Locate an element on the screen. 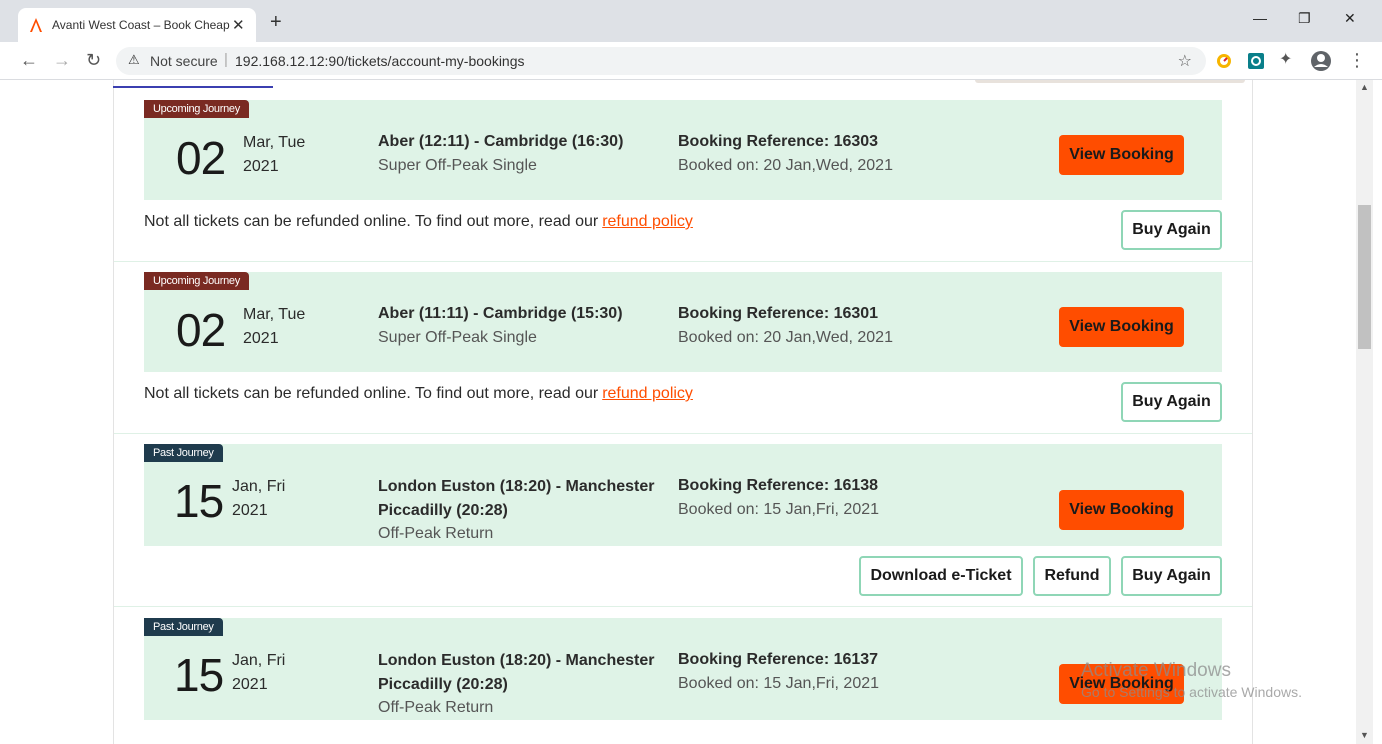 The image size is (1382, 744). extensions-puzzle-icon: ✦ is located at coordinates (1285, 60).